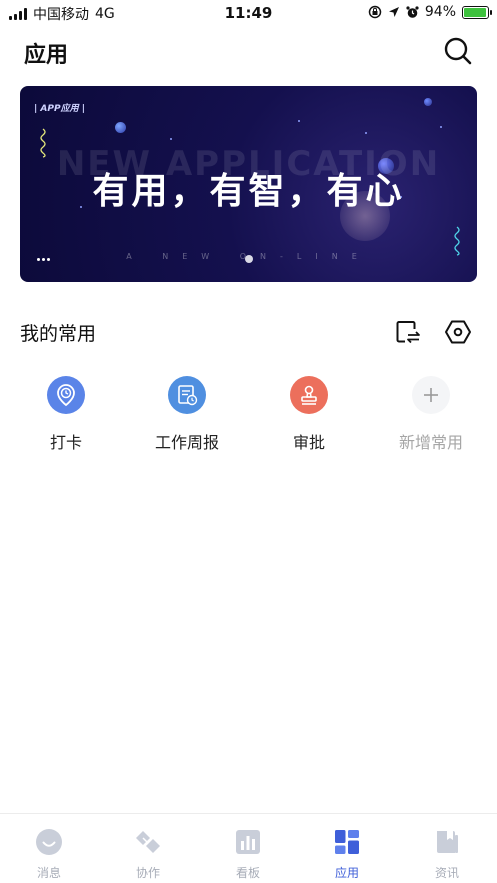 The height and width of the screenshot is (883, 497). Describe the element at coordinates (308, 442) in the screenshot. I see `app-label: 审批` at that location.